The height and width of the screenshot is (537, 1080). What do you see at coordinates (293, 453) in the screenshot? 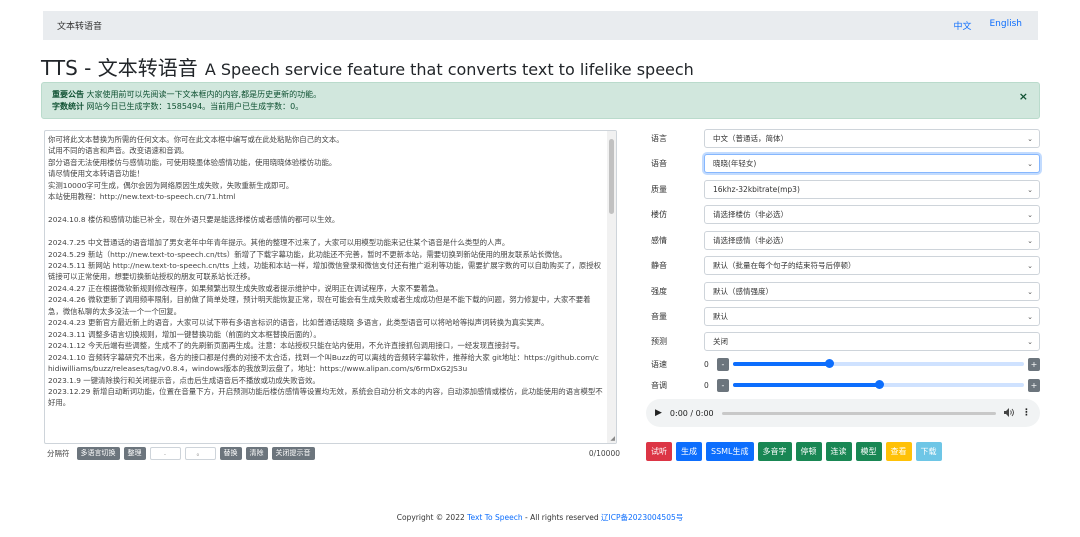
I see `mute-prompt-button: 关闭提示音` at bounding box center [293, 453].